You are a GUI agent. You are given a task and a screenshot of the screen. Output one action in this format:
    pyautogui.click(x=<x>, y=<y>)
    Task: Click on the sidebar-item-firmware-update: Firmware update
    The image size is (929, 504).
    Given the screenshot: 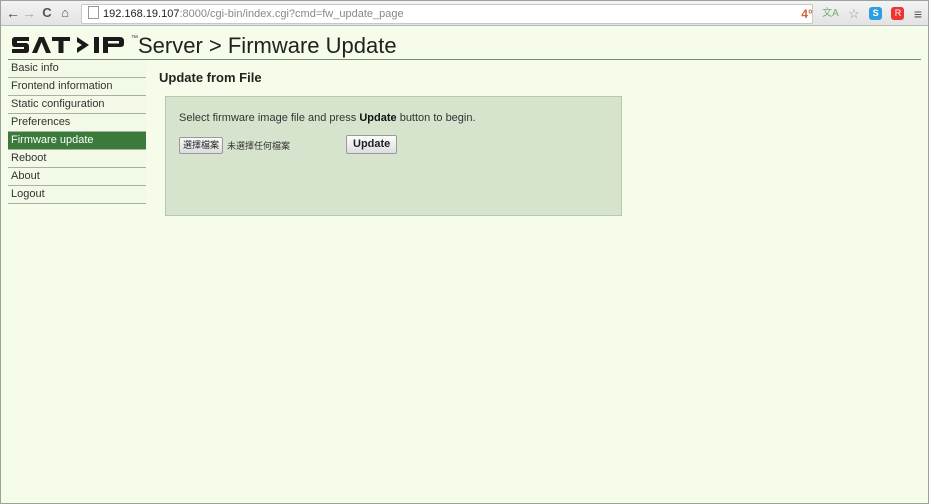 What is the action you would take?
    pyautogui.click(x=77, y=141)
    